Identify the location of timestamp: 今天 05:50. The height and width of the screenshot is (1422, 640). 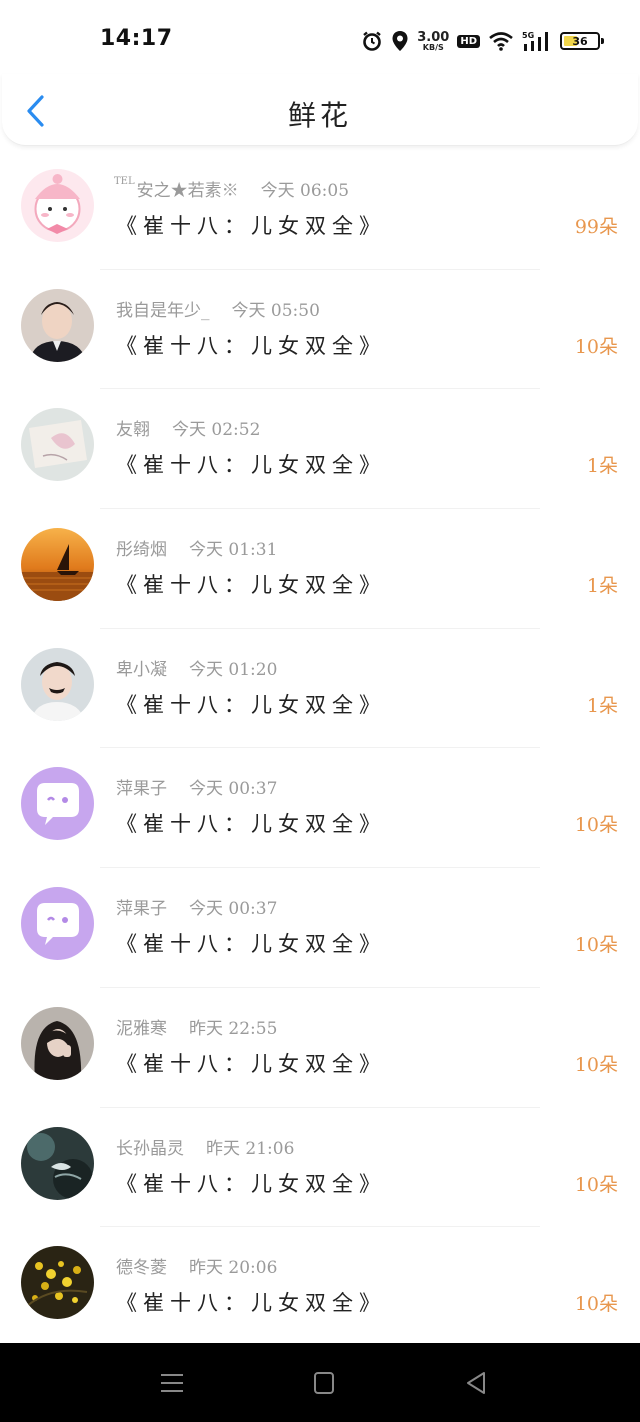
(275, 310).